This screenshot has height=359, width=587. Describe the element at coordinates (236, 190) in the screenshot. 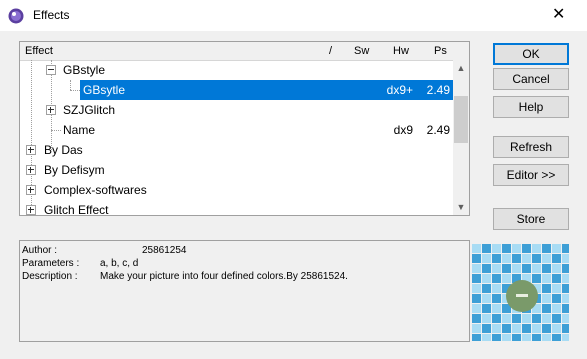

I see `tree-row-complex-softwares: Complex-softwares` at that location.